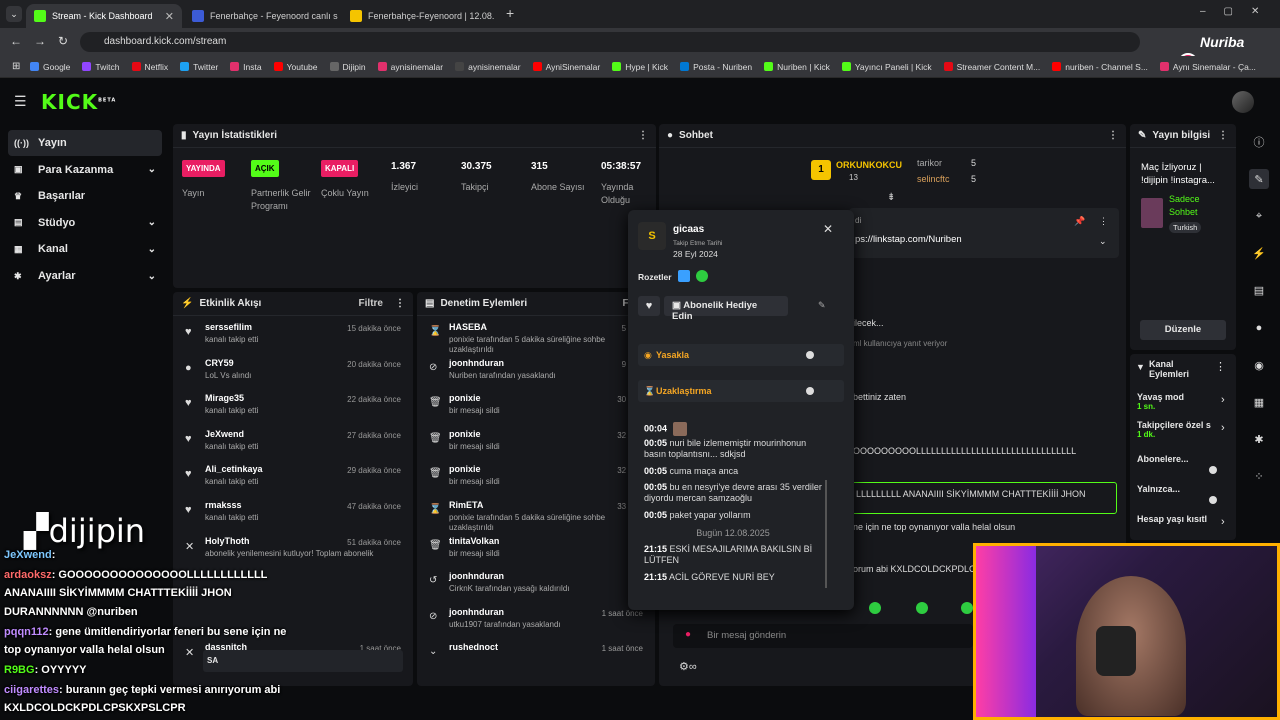 The width and height of the screenshot is (1280, 720). Describe the element at coordinates (869, 165) in the screenshot. I see `top-gifter-name: ORKUNKOKCU` at that location.